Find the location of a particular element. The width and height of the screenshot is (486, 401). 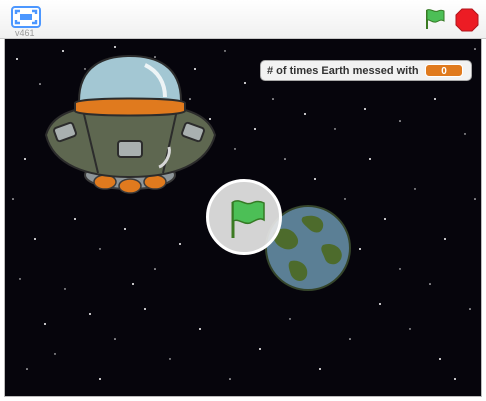

stop-icon is located at coordinates (467, 20).